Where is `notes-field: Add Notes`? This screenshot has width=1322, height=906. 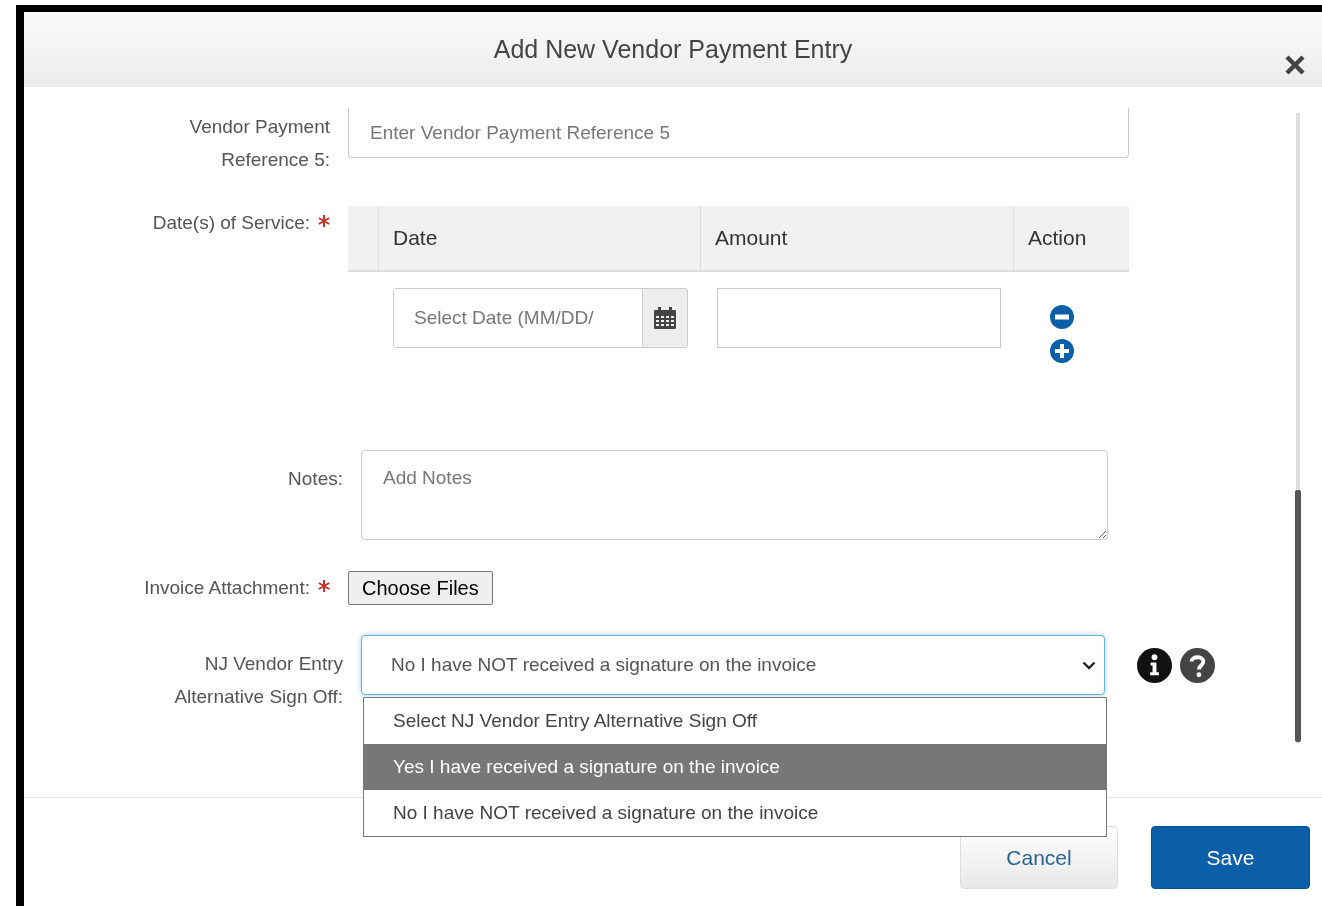 notes-field: Add Notes is located at coordinates (734, 495).